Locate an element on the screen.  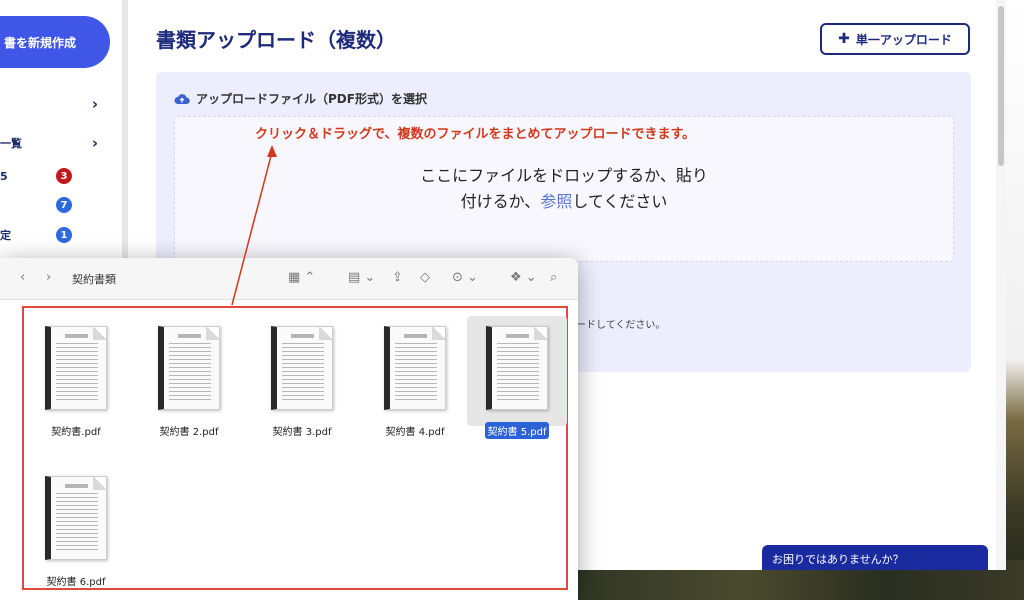
file-item: 契約書 6.pdf is located at coordinates (76, 537).